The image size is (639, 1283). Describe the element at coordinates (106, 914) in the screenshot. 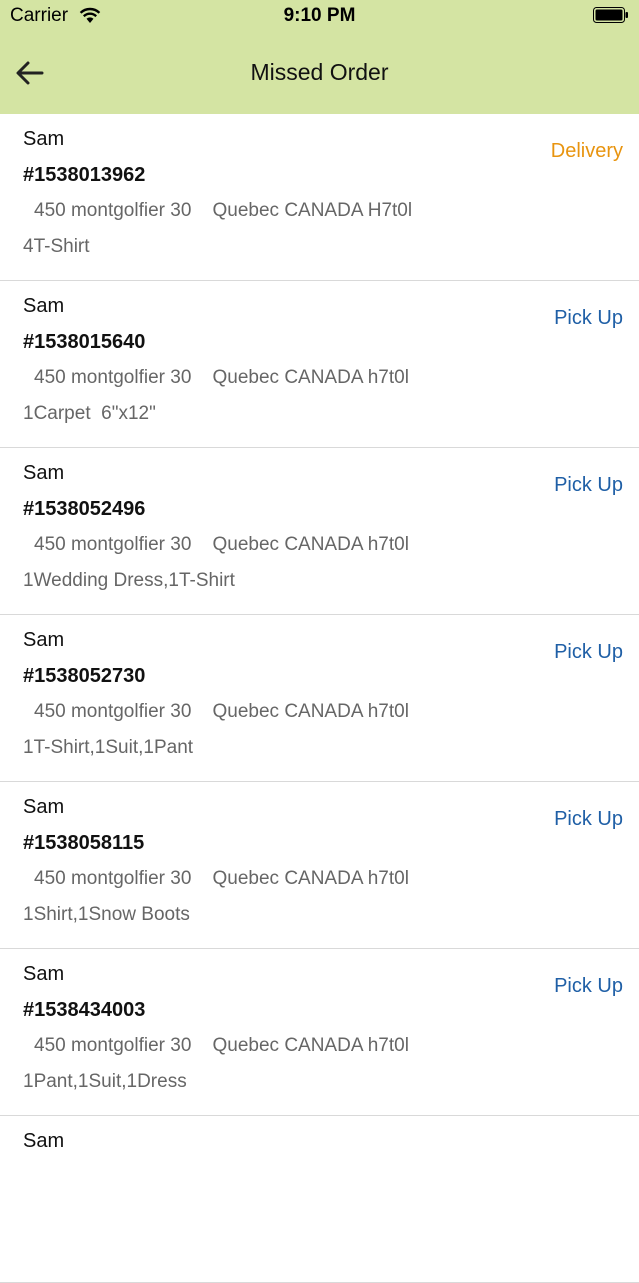

I see `order-items: 1Shirt,1Snow Boots` at that location.